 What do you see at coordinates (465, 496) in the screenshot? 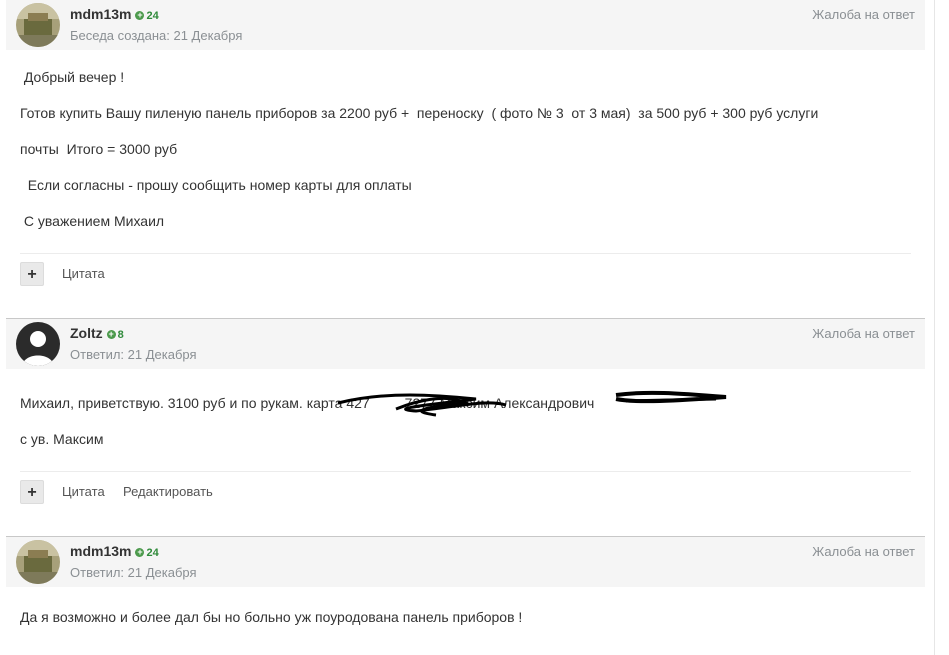
I see `post-actions: + Цитата Редактировать` at bounding box center [465, 496].